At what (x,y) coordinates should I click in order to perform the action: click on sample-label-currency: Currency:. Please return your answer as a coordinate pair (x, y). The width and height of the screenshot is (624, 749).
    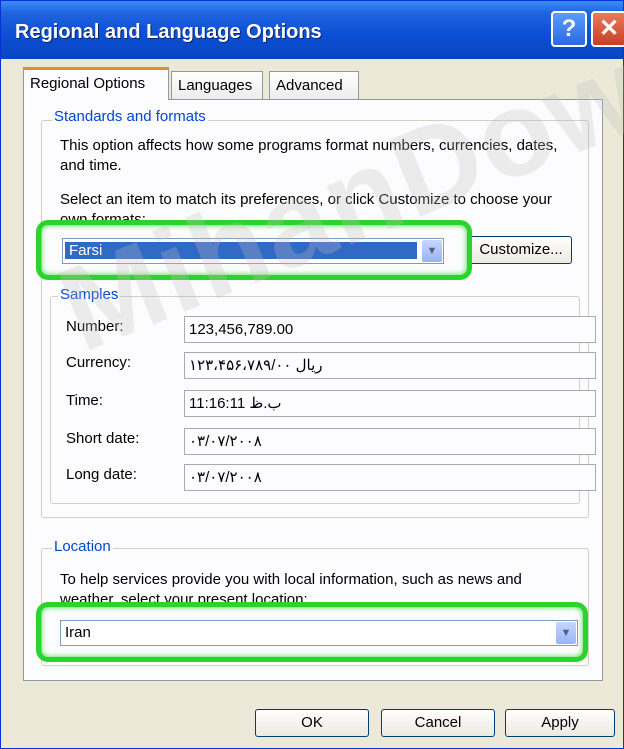
    Looking at the image, I should click on (99, 362).